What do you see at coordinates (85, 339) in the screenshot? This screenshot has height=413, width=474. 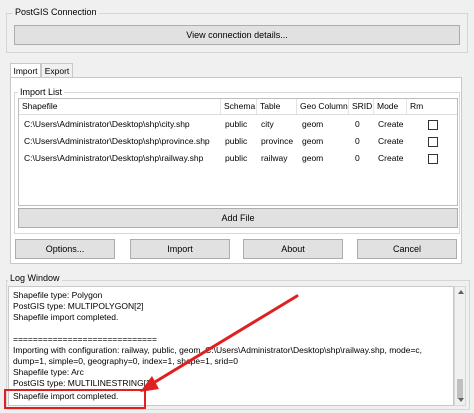 I see `log-line: =============================` at bounding box center [85, 339].